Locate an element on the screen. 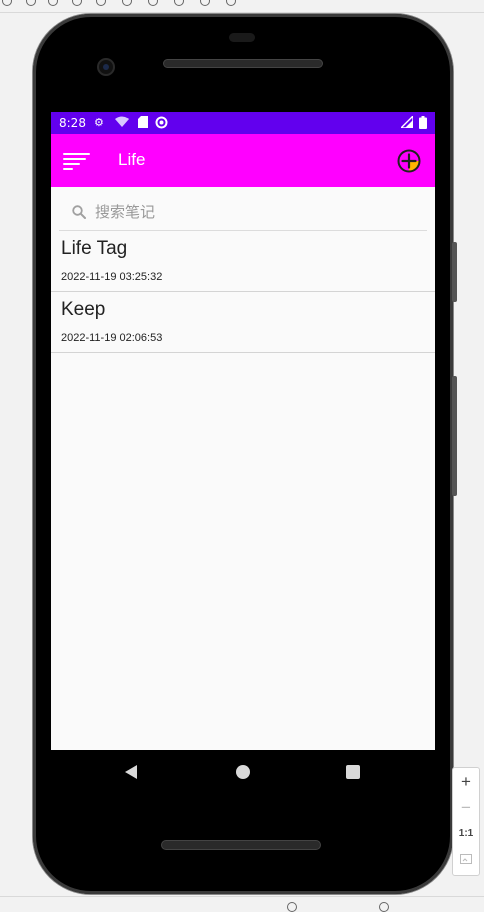 The width and height of the screenshot is (484, 912). camera-icon is located at coordinates (106, 67).